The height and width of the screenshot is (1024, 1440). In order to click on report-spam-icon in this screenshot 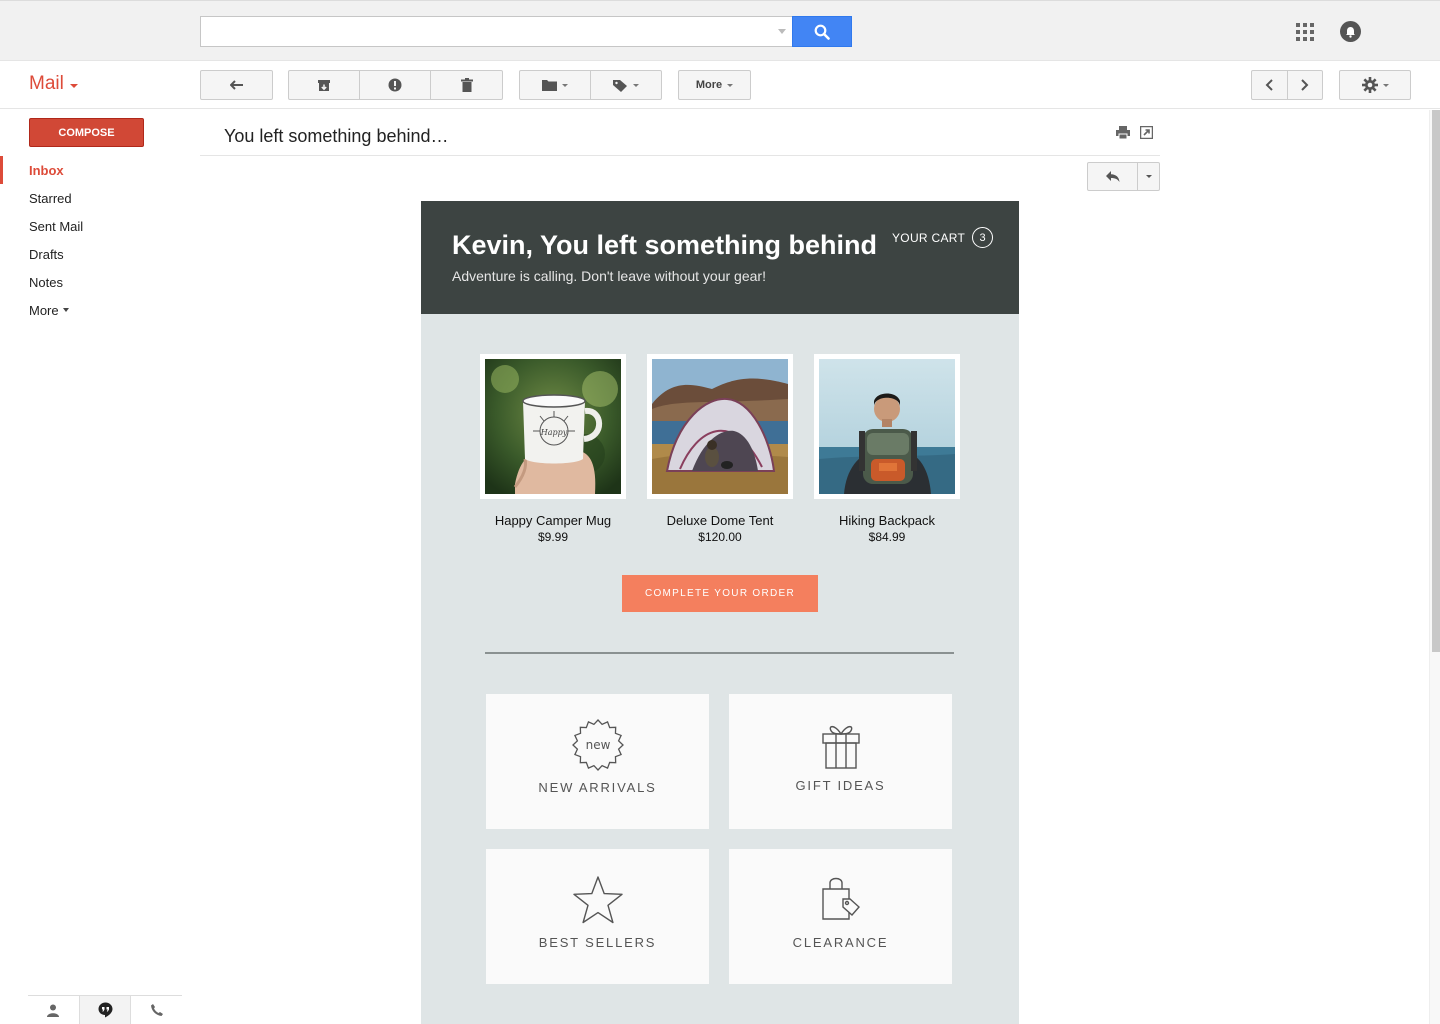, I will do `click(395, 85)`.